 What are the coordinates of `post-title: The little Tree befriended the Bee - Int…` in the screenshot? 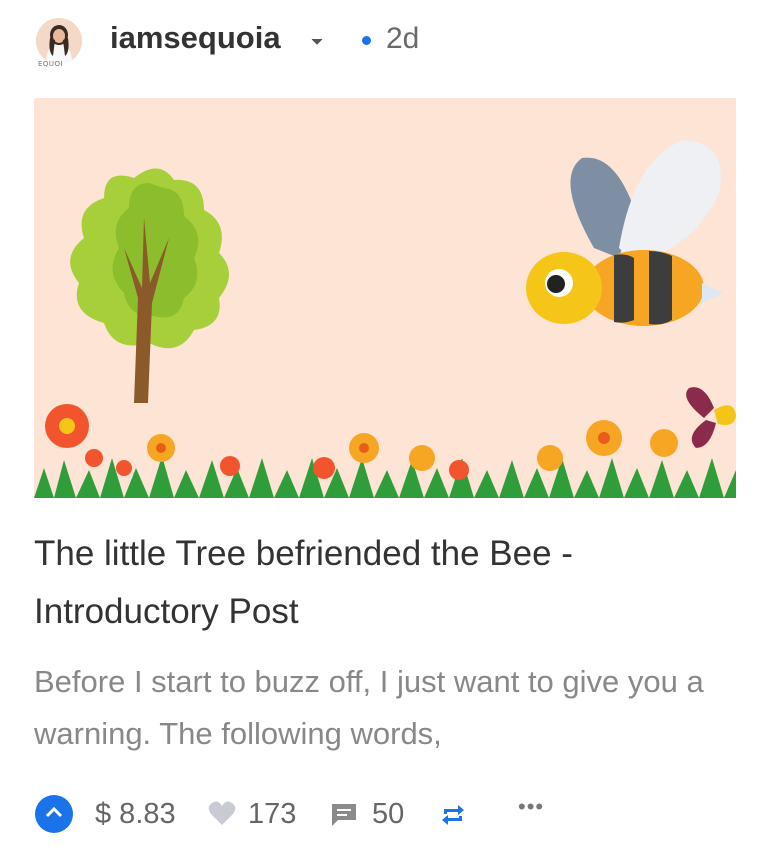 It's located at (384, 583).